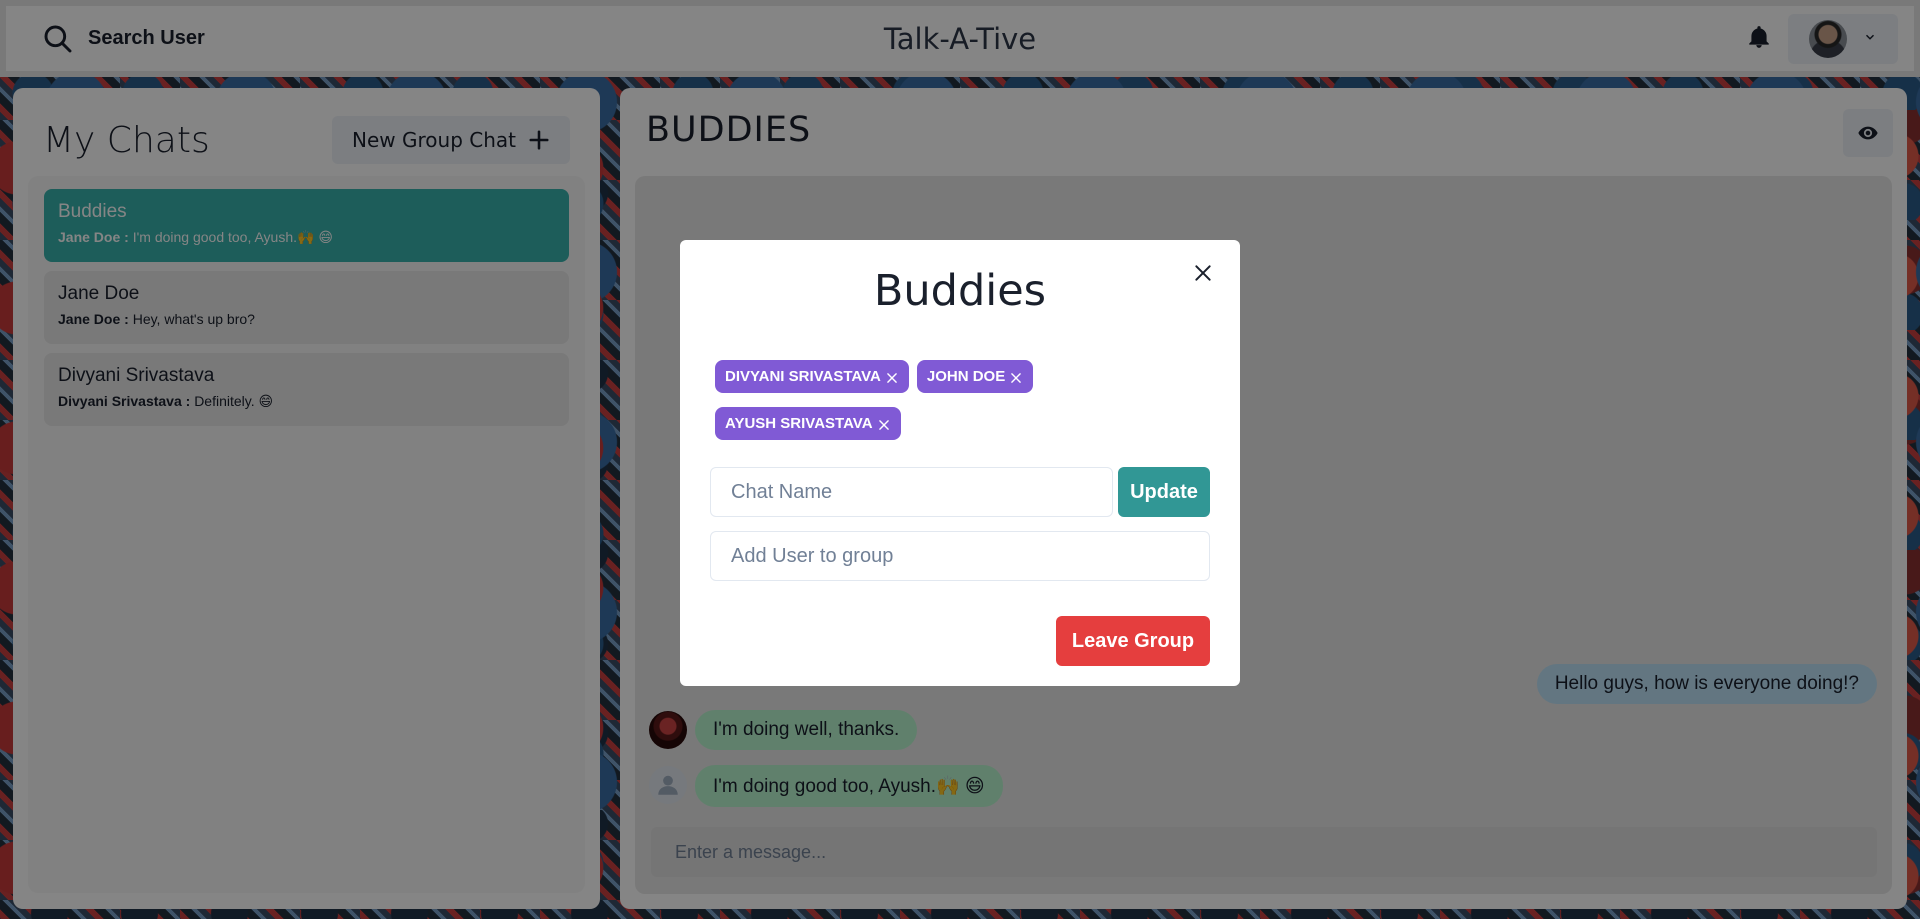 Image resolution: width=1920 pixels, height=919 pixels. I want to click on close-modal-button, so click(1203, 273).